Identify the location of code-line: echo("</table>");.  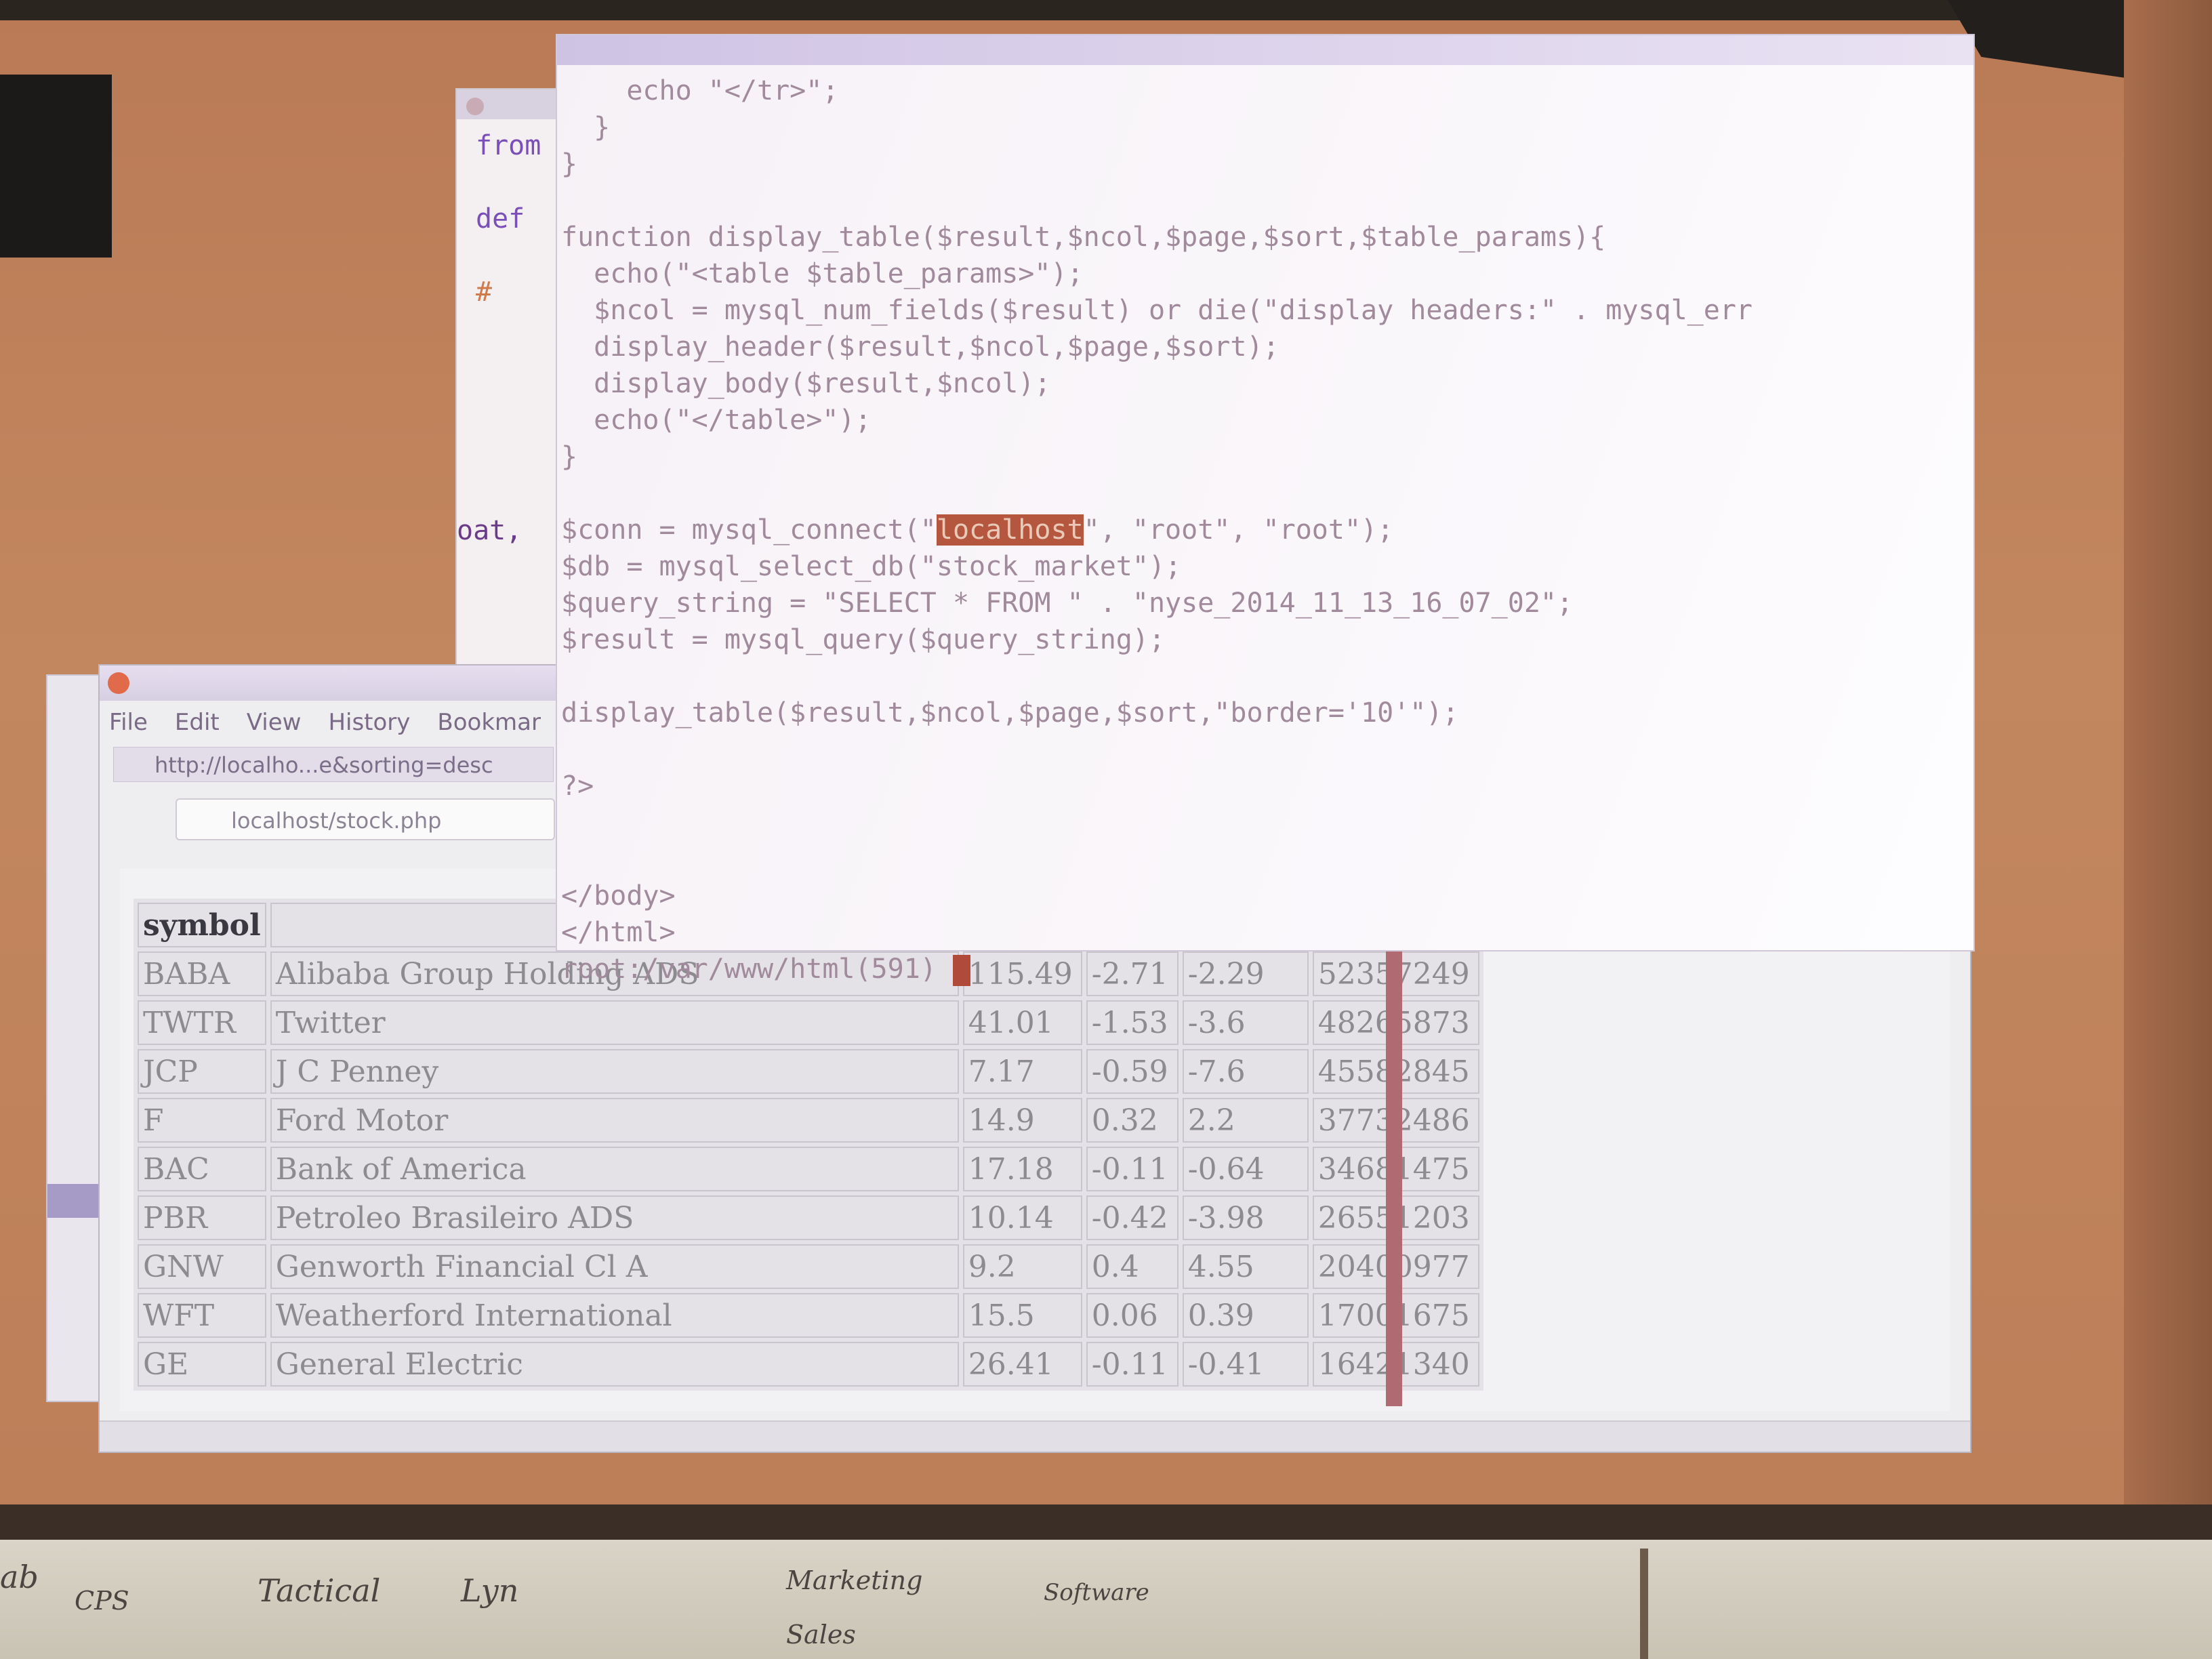
(716, 421).